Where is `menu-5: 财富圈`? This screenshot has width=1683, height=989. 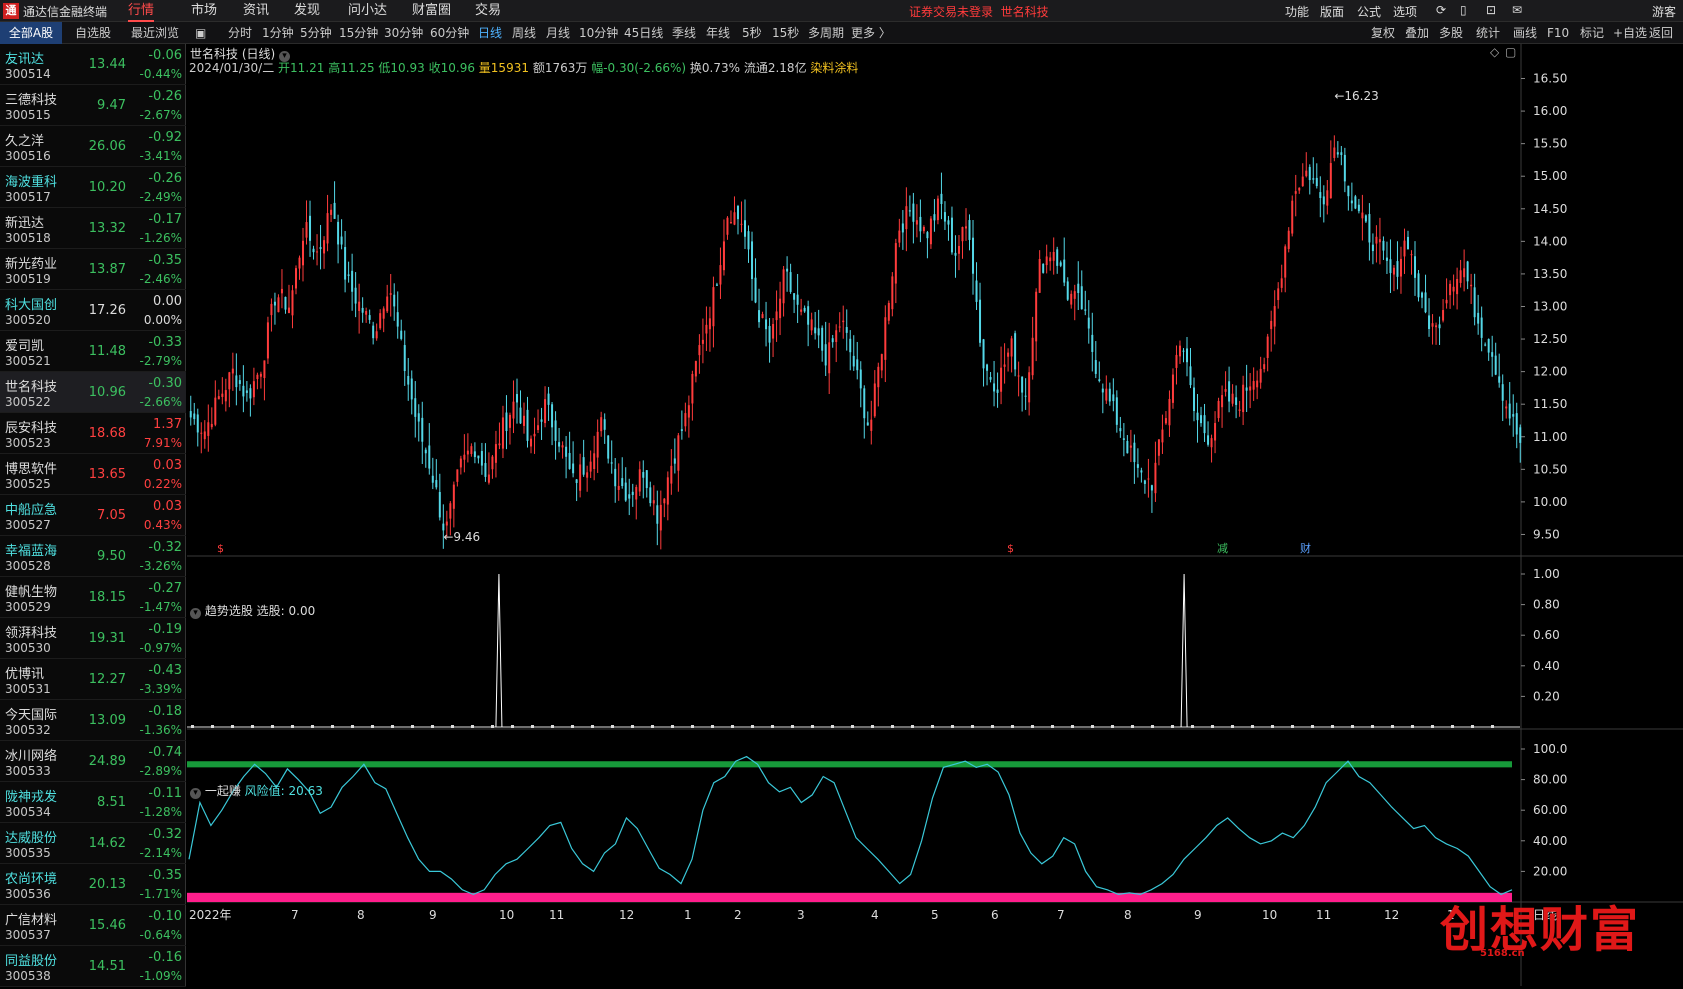
menu-5: 财富圈 is located at coordinates (431, 11).